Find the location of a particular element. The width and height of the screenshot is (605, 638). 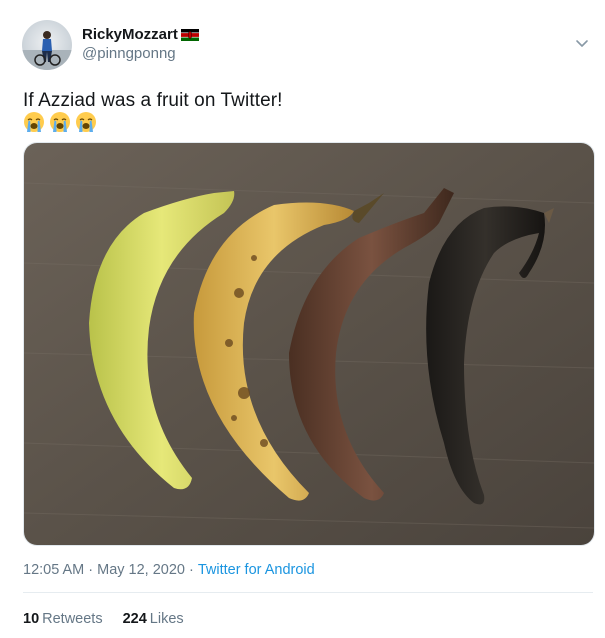

tweet-source-link: Twitter for Android is located at coordinates (256, 570).